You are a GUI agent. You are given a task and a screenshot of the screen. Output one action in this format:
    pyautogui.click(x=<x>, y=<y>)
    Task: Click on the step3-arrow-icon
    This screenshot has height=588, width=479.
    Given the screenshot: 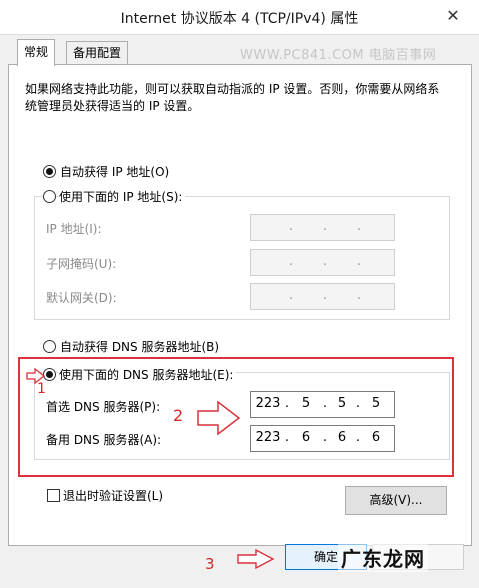 What is the action you would take?
    pyautogui.click(x=256, y=559)
    